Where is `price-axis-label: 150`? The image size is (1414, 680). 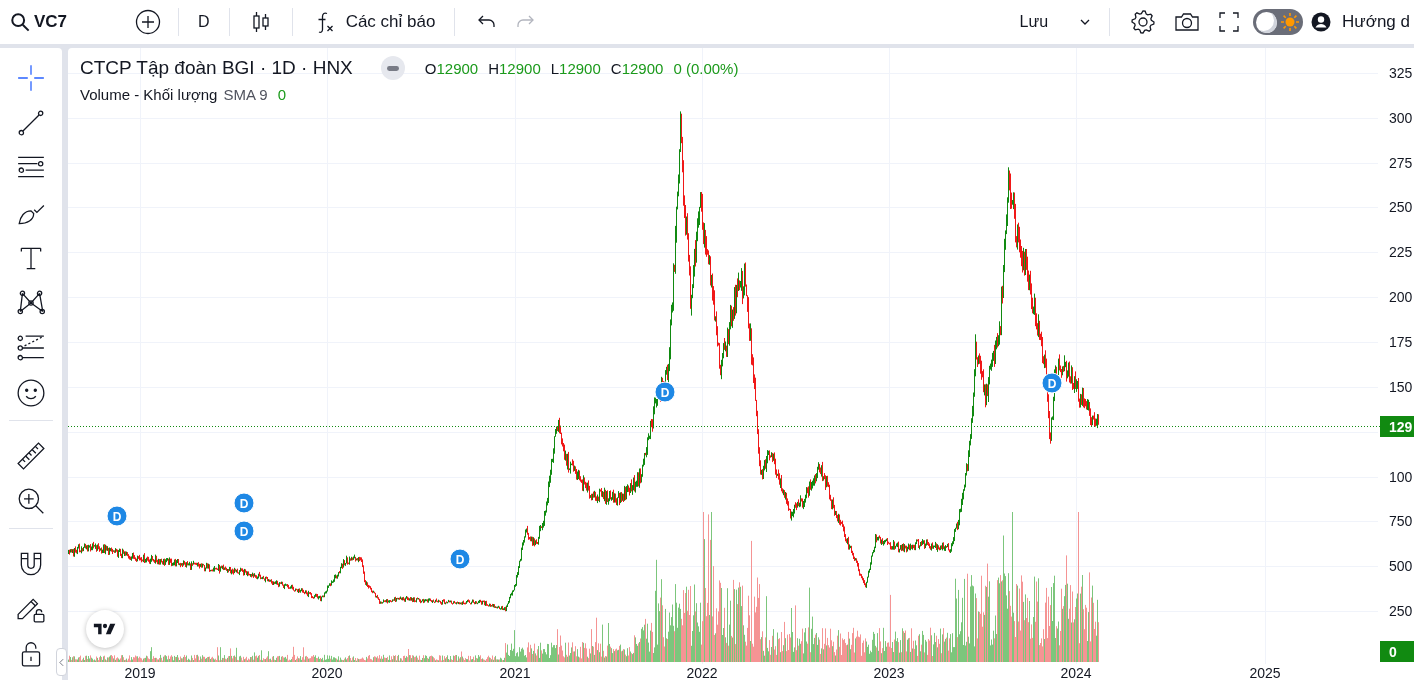 price-axis-label: 150 is located at coordinates (1401, 387).